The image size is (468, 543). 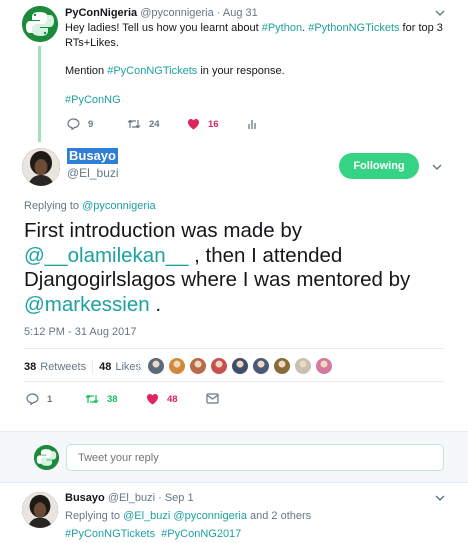 What do you see at coordinates (282, 28) in the screenshot?
I see `hashtag-python: #Python` at bounding box center [282, 28].